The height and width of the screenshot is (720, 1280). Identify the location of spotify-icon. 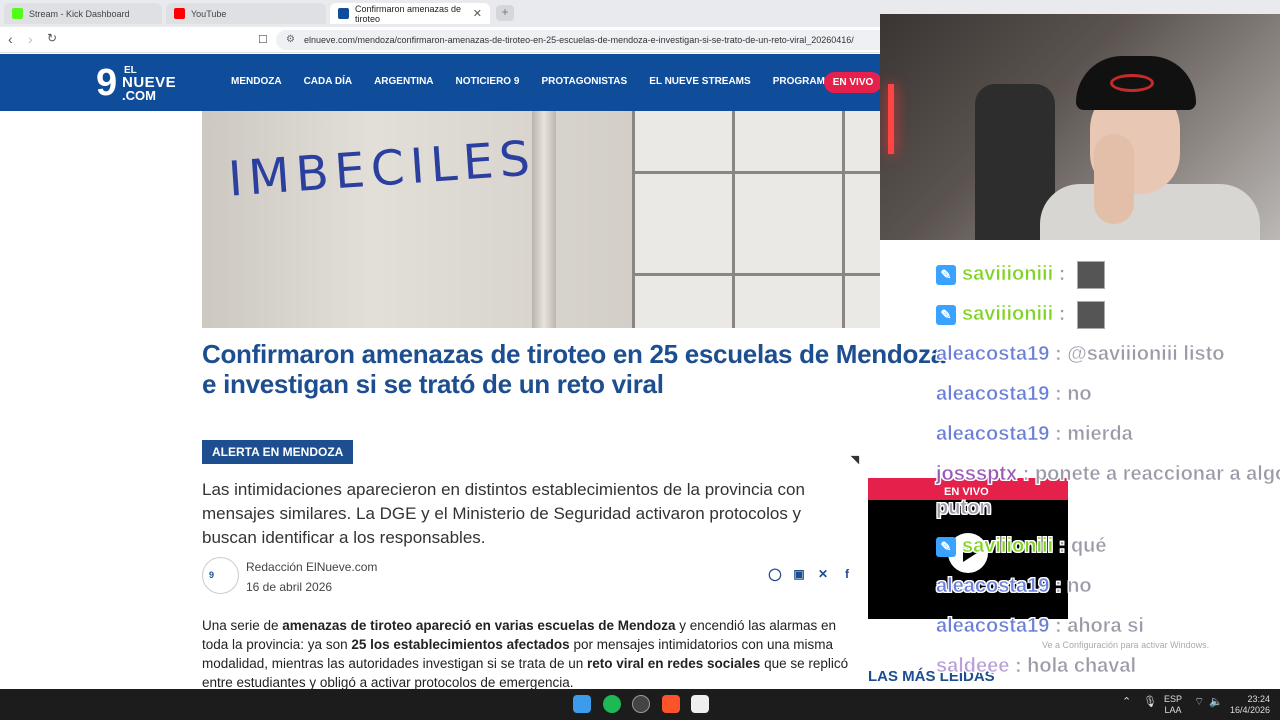
(612, 704).